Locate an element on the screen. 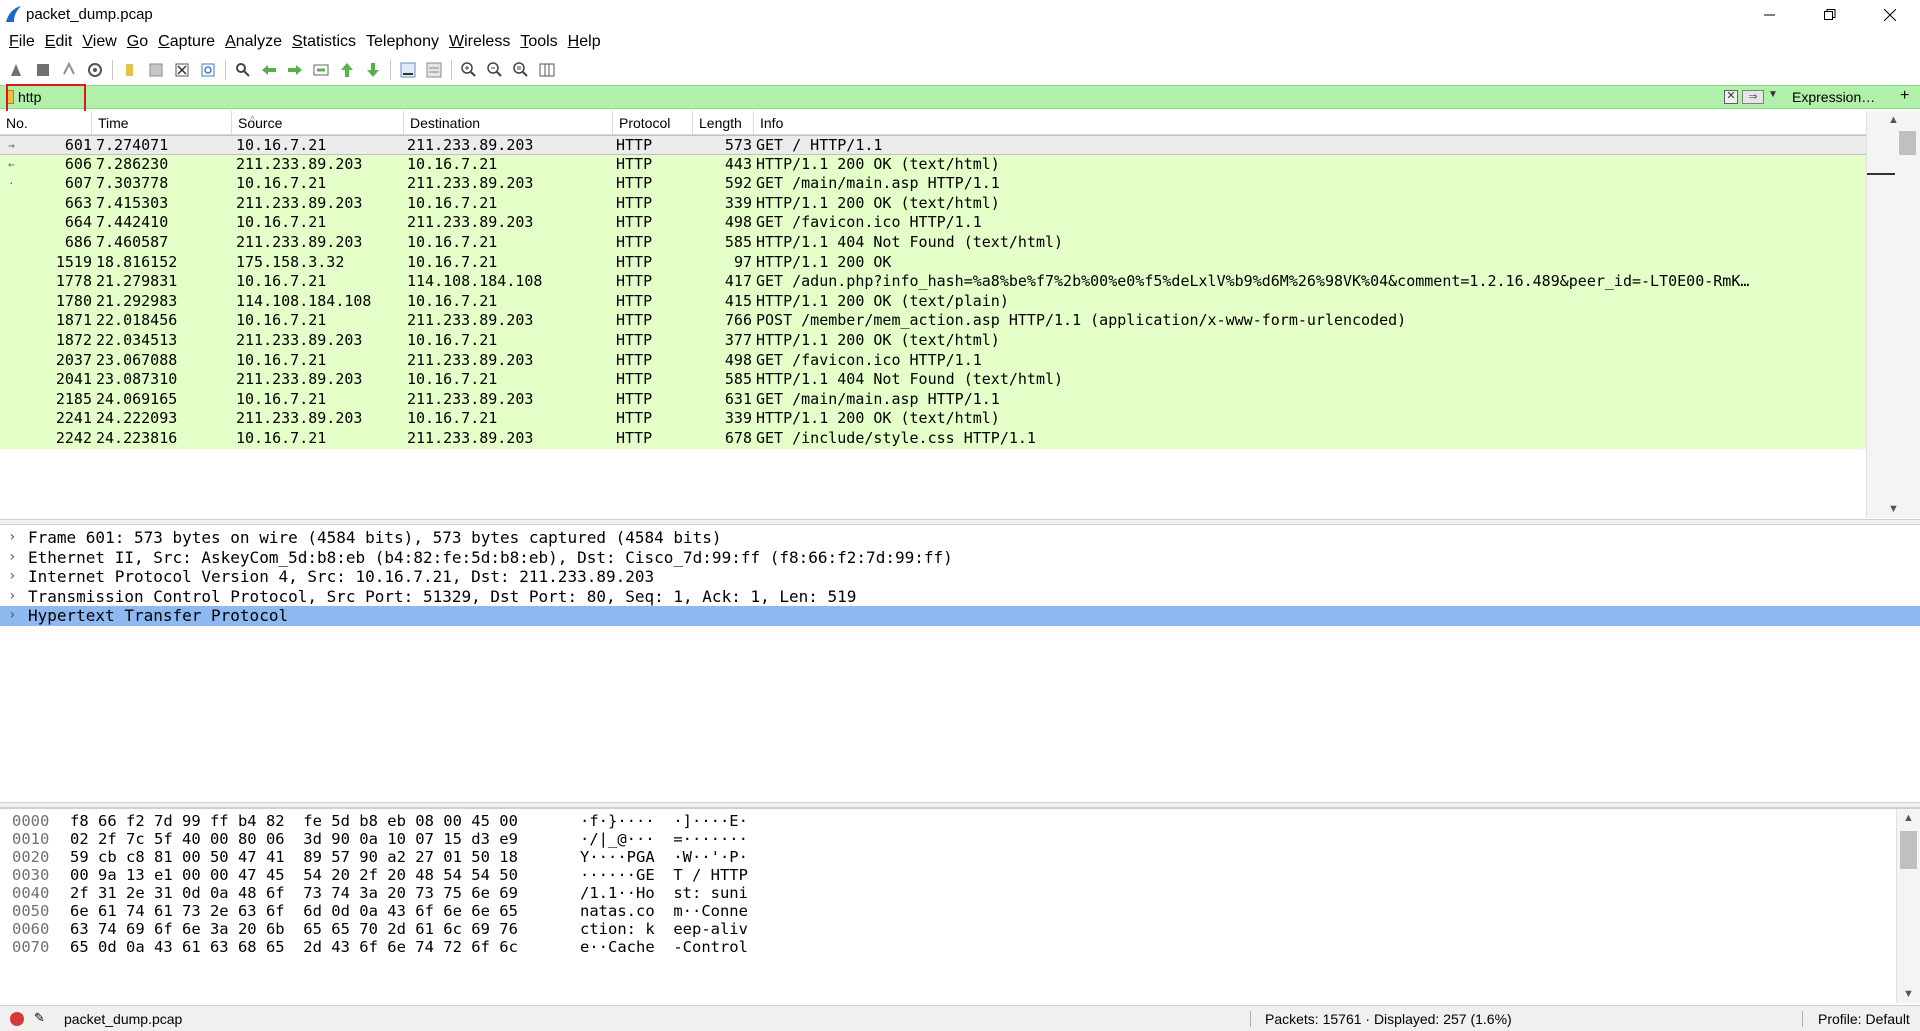 Image resolution: width=1920 pixels, height=1031 pixels. find-packet-icon is located at coordinates (243, 70).